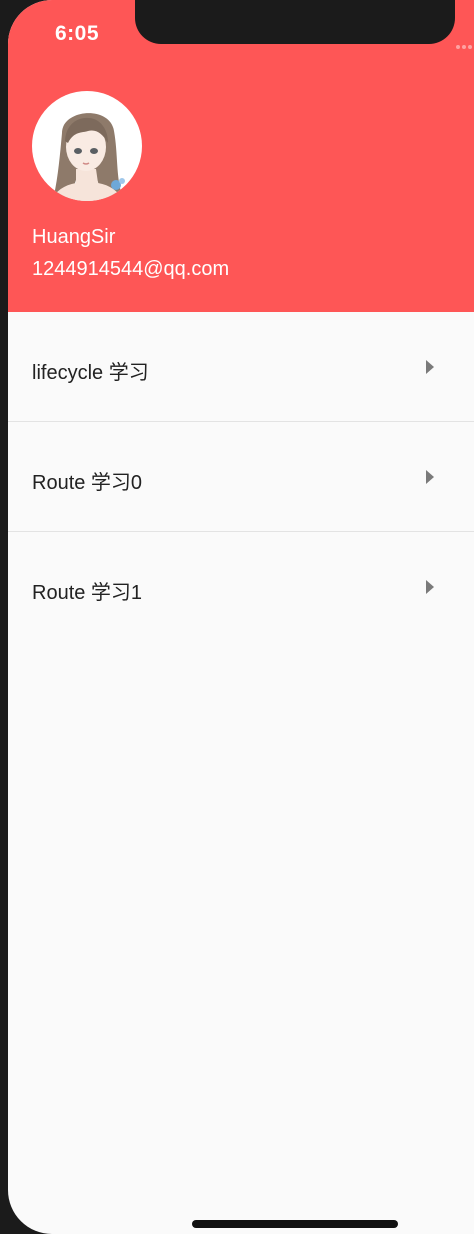  What do you see at coordinates (295, 1224) in the screenshot?
I see `home-indicator` at bounding box center [295, 1224].